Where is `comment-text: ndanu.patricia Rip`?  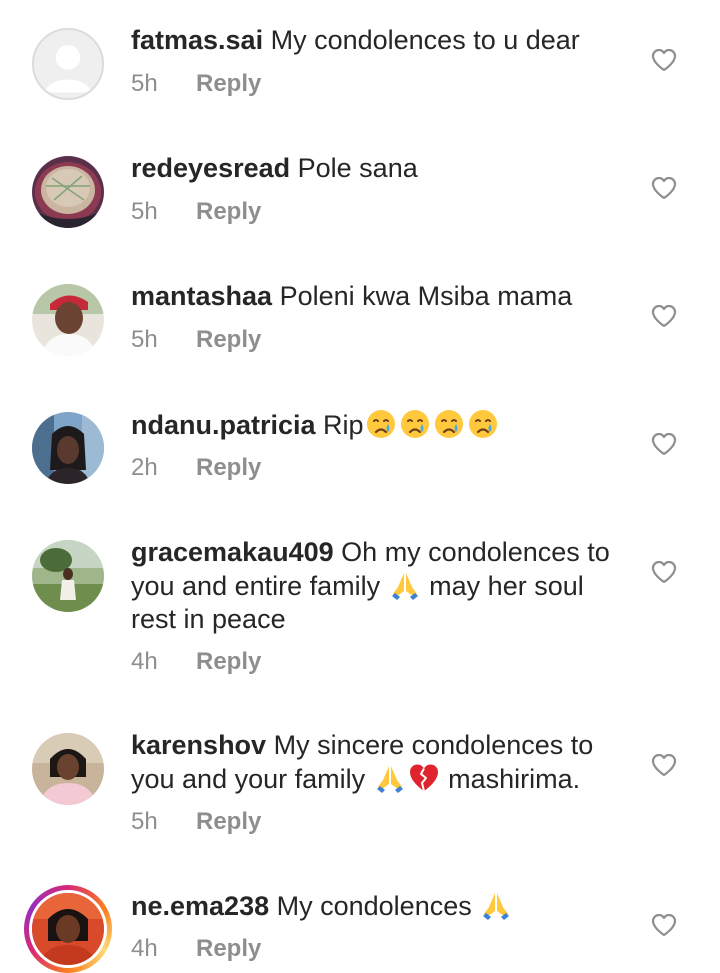
comment-text: ndanu.patricia Rip is located at coordinates (381, 425).